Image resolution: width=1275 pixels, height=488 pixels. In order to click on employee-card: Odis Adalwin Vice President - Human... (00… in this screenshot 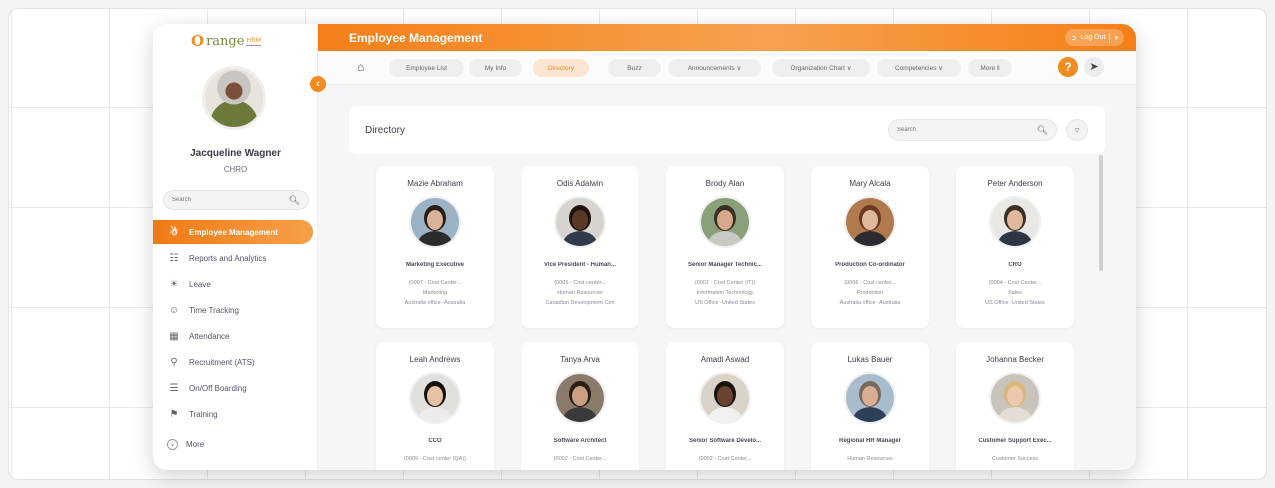, I will do `click(580, 247)`.